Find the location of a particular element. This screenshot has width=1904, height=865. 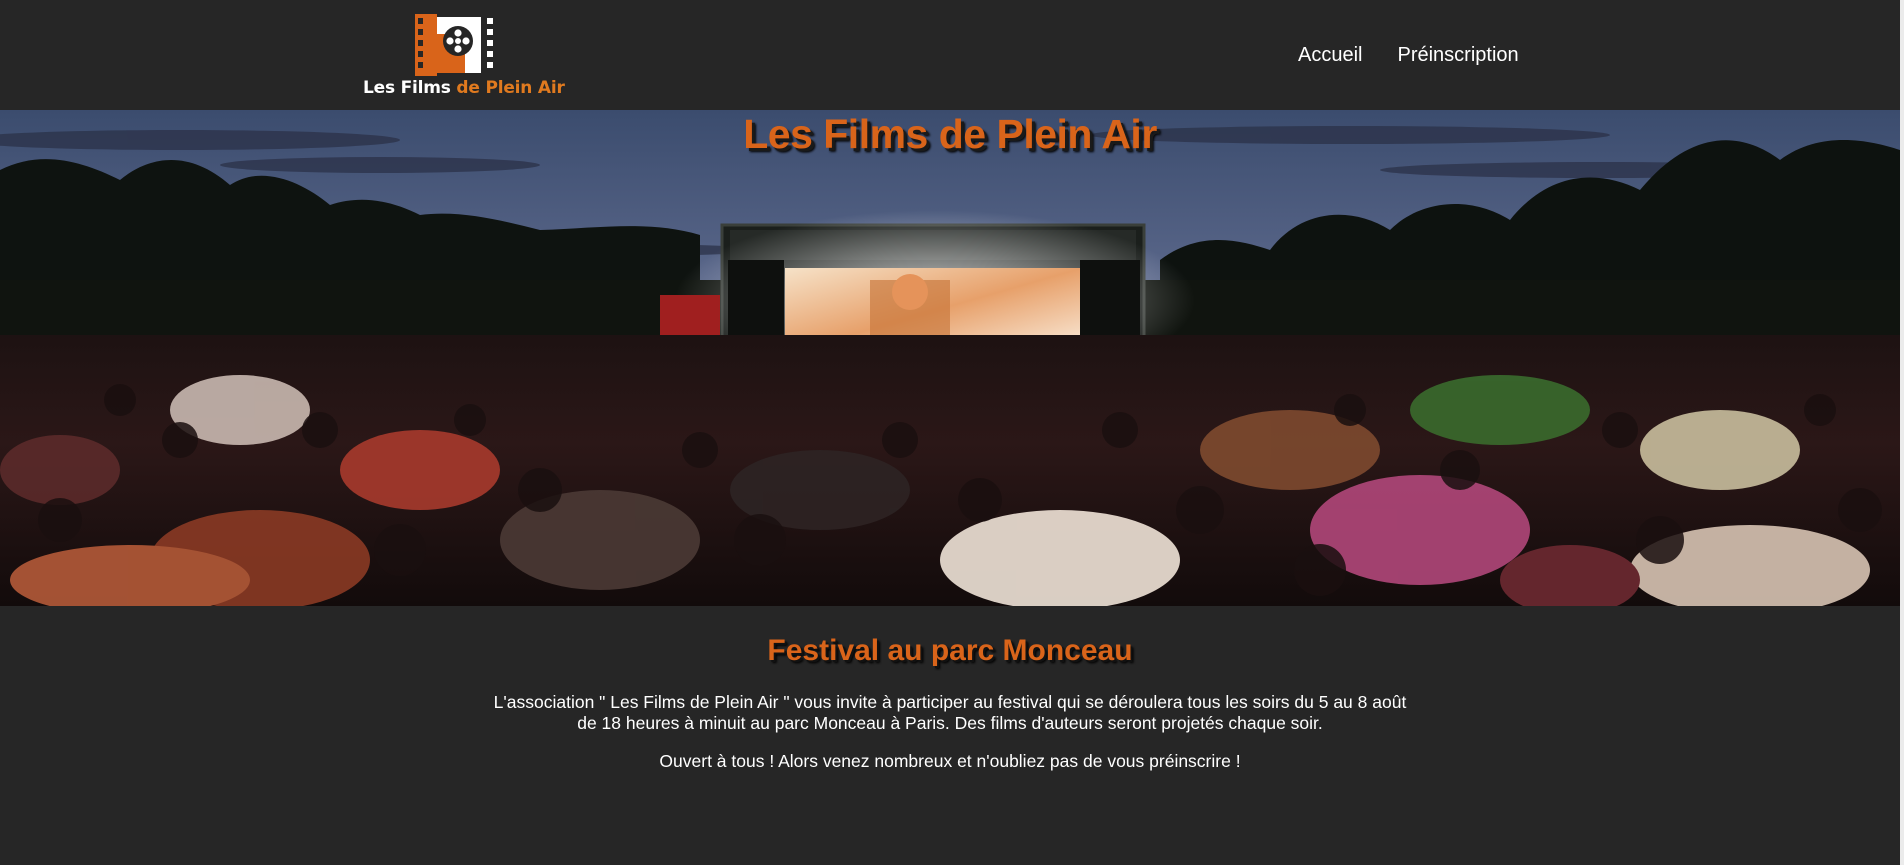

site-logo: Les Films de Plein Air is located at coordinates (464, 59).